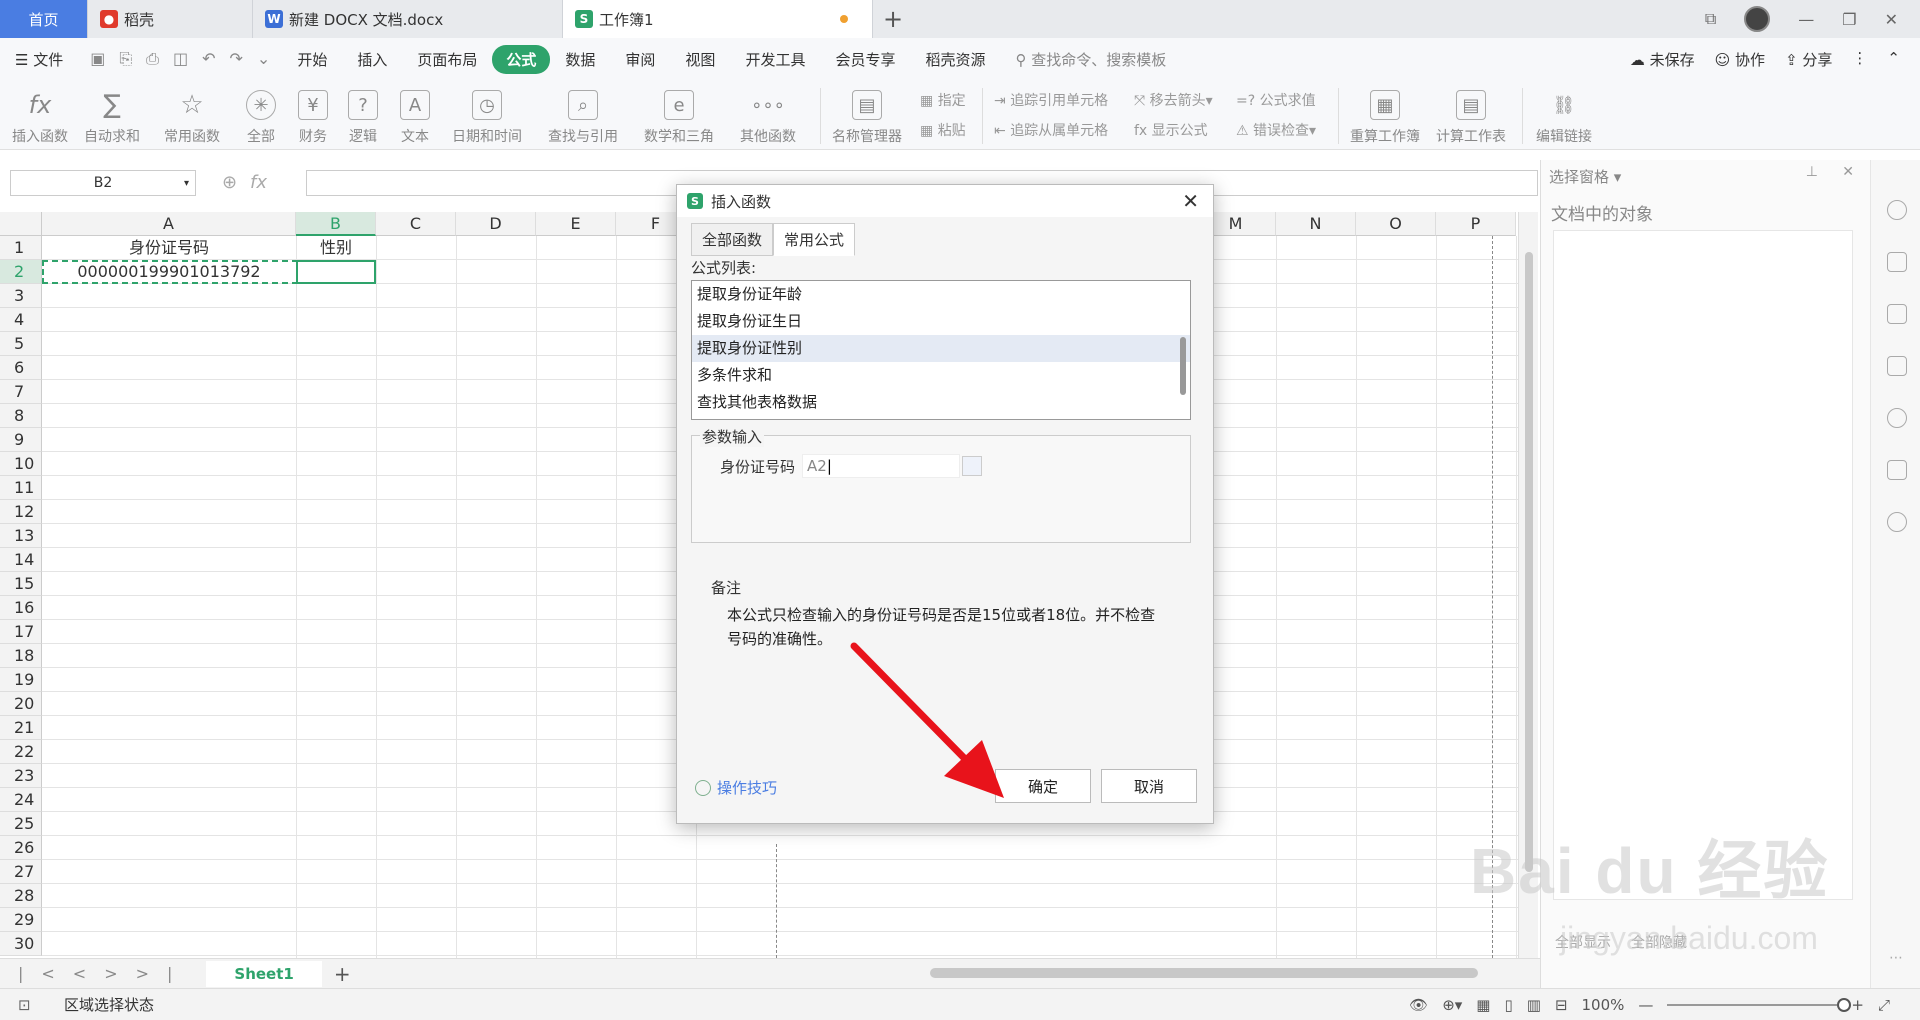 The height and width of the screenshot is (1020, 1920). What do you see at coordinates (1385, 118) in the screenshot?
I see `recalc-workbook-button: ▦ 重算工作簿` at bounding box center [1385, 118].